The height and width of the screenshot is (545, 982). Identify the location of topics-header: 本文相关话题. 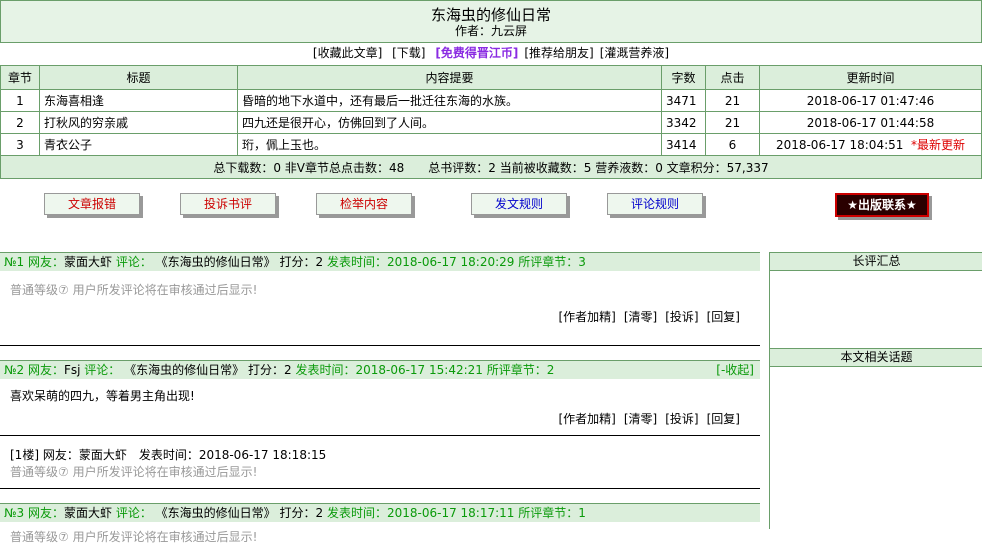
(876, 357).